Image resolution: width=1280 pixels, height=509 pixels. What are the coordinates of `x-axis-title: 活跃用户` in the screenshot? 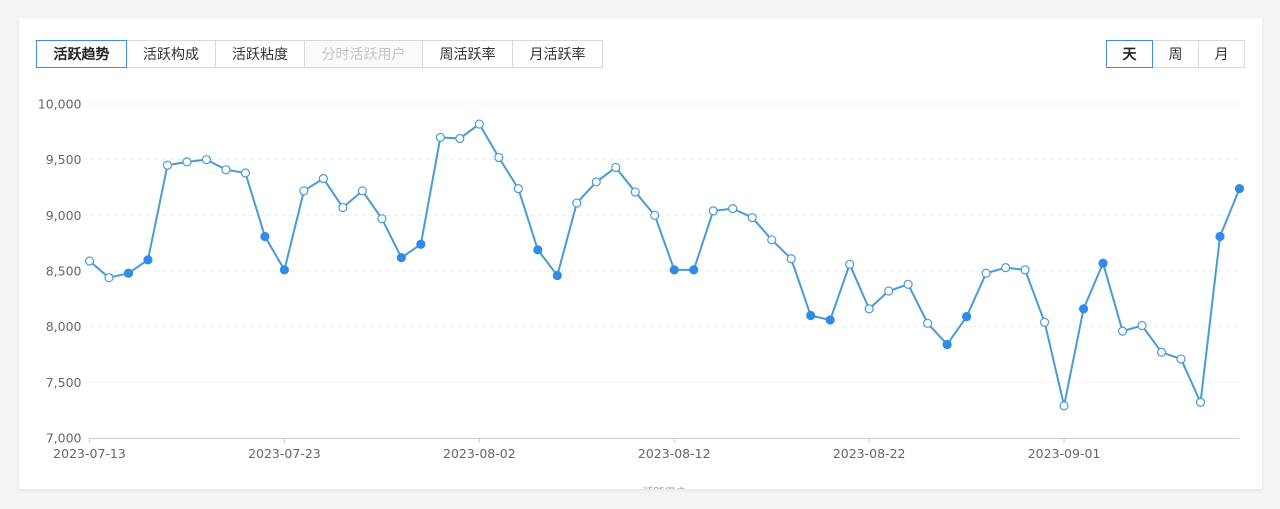 It's located at (665, 487).